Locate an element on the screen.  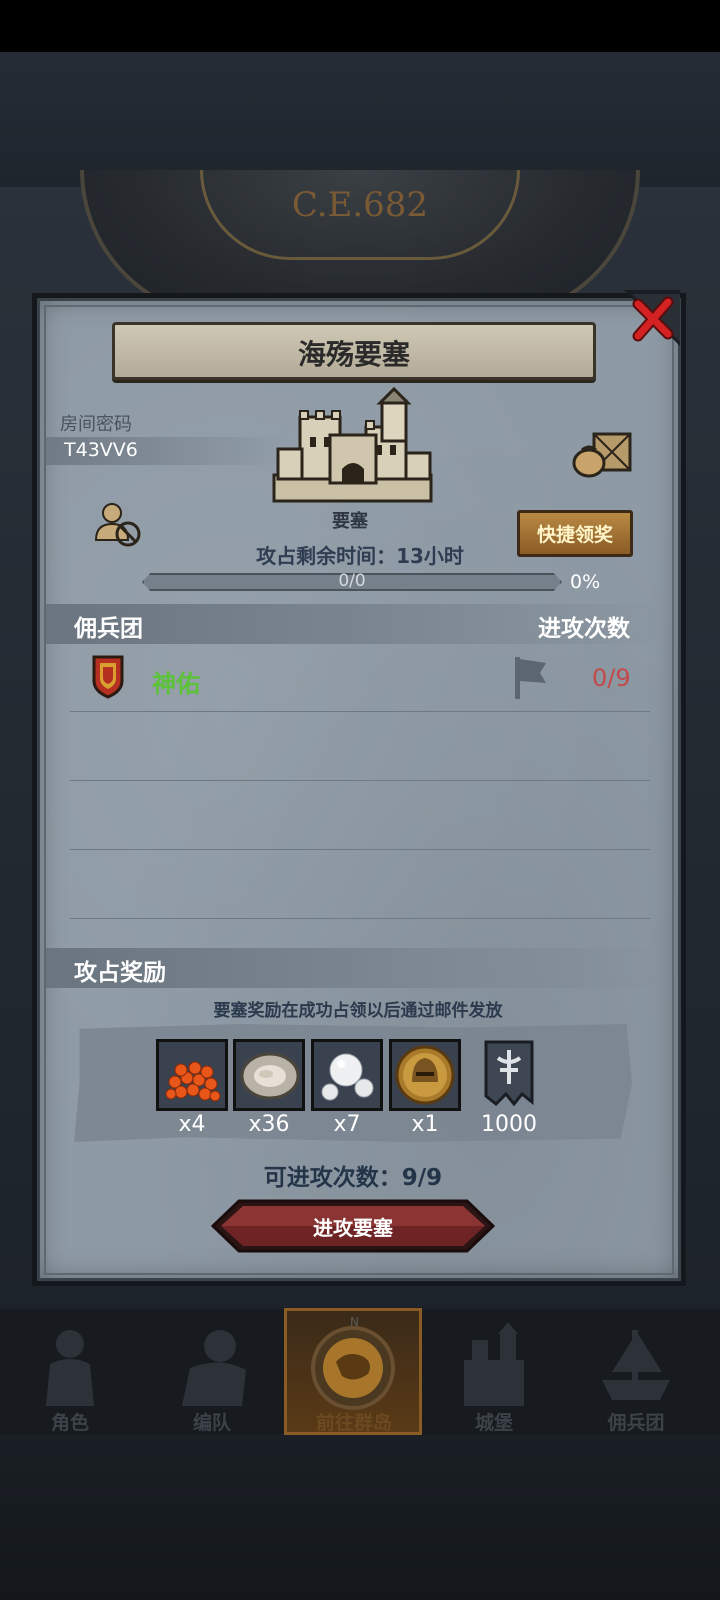
nav-label: 角色 is located at coordinates (69, 1423).